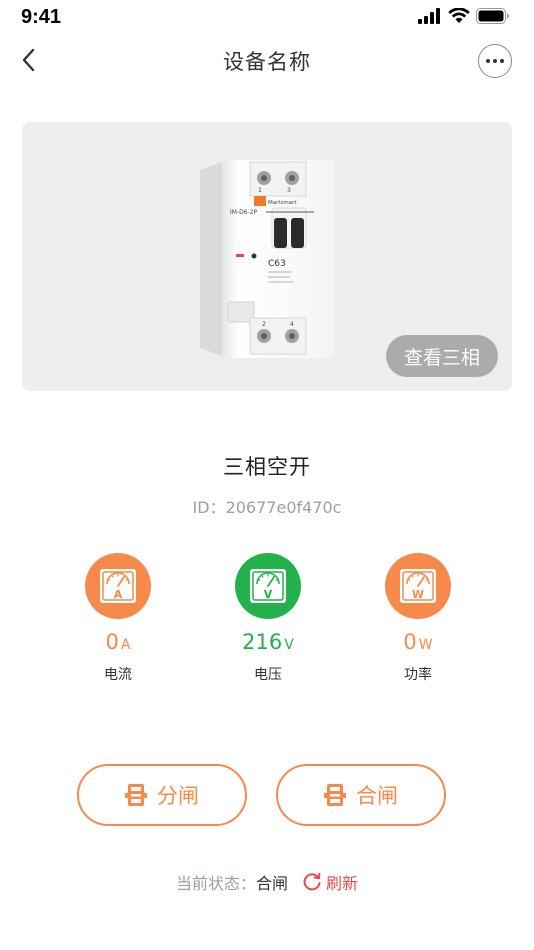 Image resolution: width=534 pixels, height=950 pixels. I want to click on open-switch-button: 分闸, so click(162, 795).